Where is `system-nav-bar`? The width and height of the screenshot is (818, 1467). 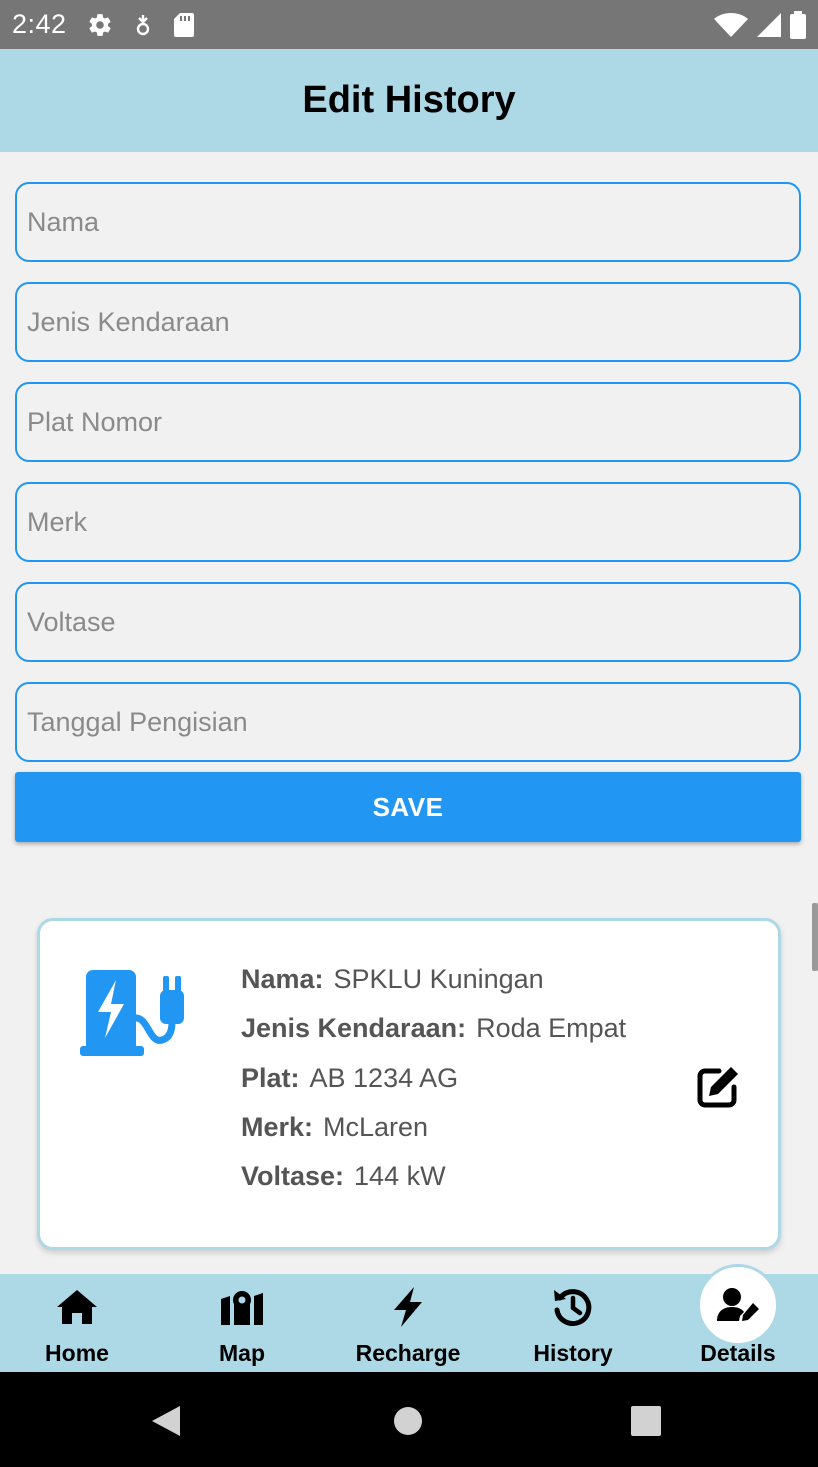
system-nav-bar is located at coordinates (409, 1419).